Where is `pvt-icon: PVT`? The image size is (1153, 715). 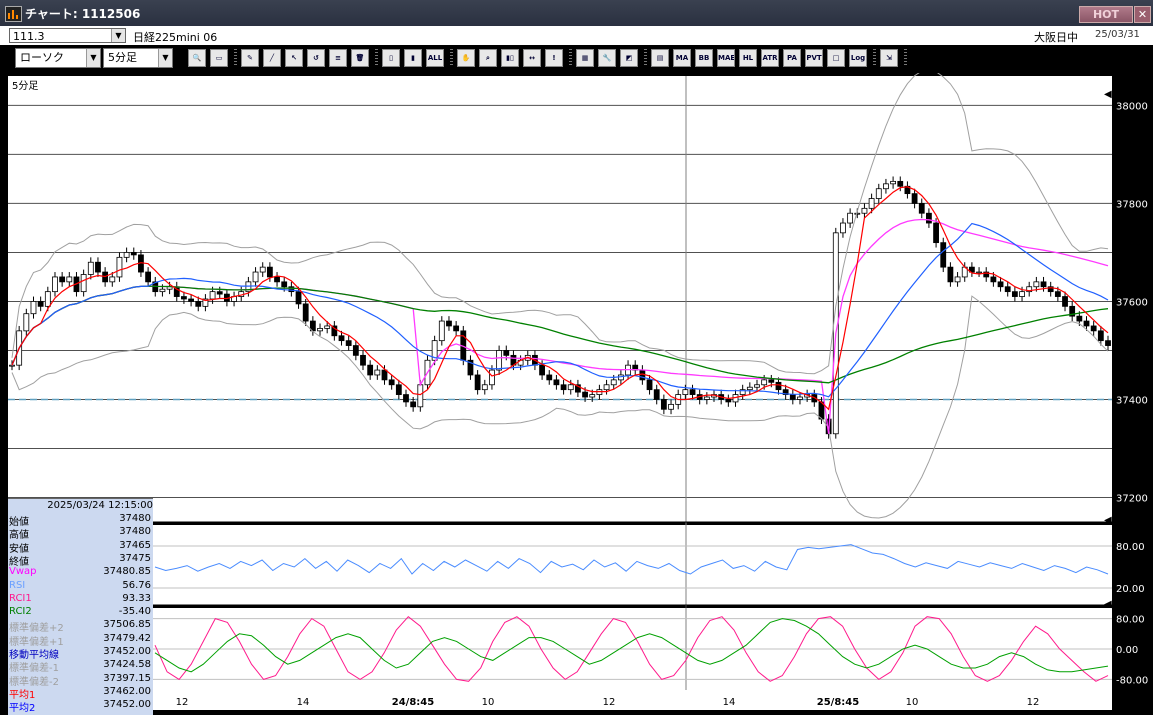
pvt-icon: PVT is located at coordinates (814, 58).